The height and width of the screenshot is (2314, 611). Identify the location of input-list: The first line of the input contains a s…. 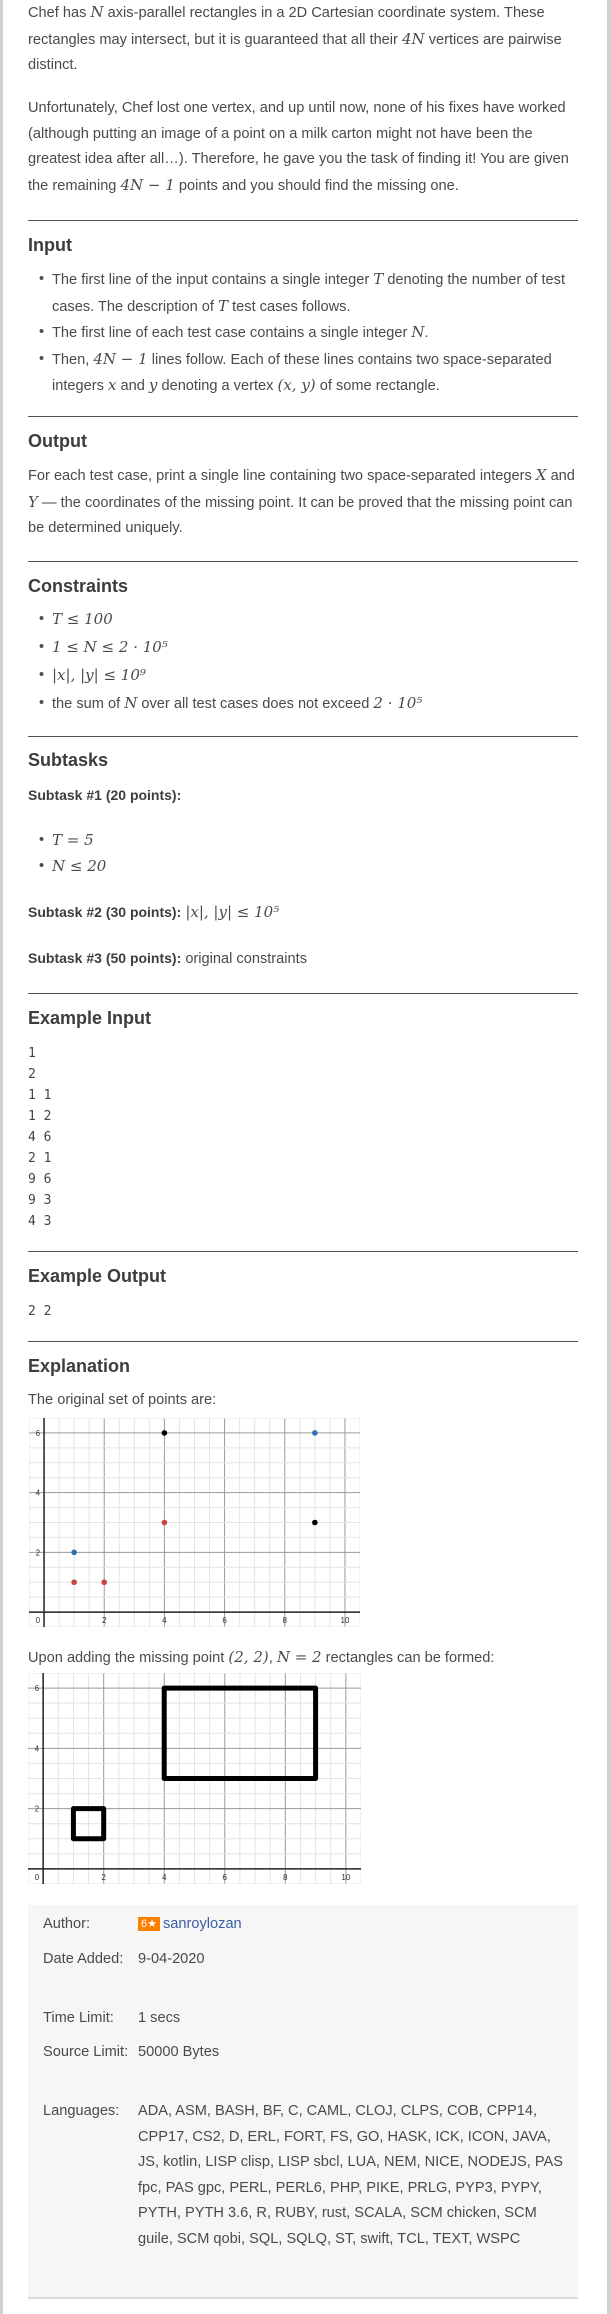
(304, 333).